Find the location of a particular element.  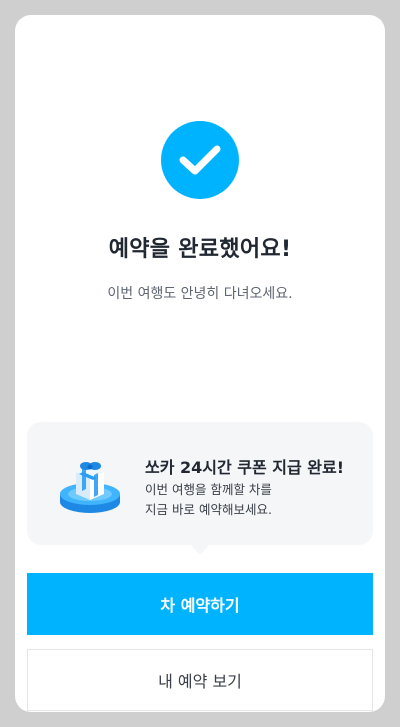

page-title: 예약을 완료했어요! is located at coordinates (200, 249).